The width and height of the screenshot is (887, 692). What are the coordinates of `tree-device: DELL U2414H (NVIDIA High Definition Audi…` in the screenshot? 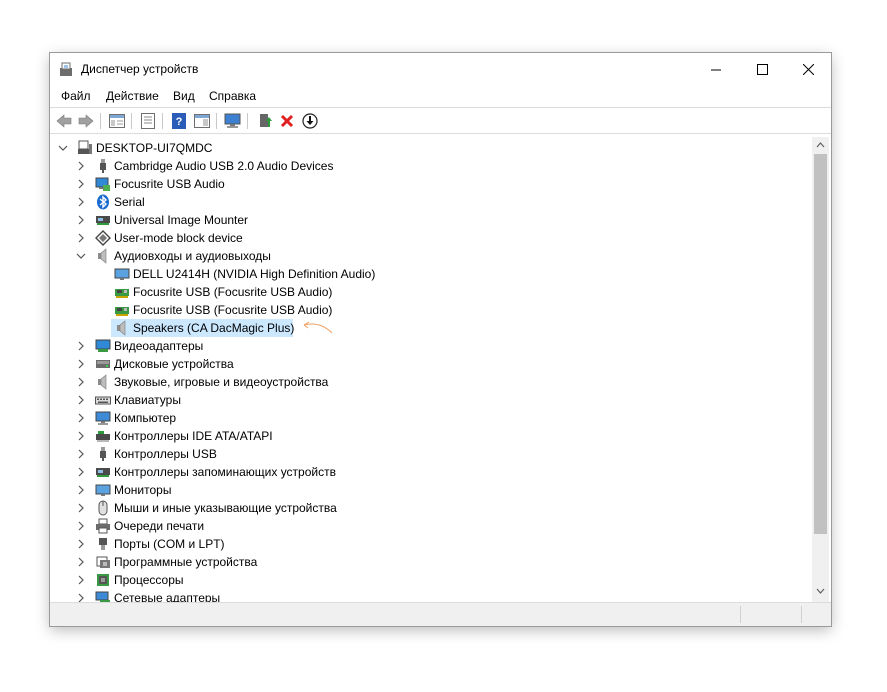 It's located at (430, 274).